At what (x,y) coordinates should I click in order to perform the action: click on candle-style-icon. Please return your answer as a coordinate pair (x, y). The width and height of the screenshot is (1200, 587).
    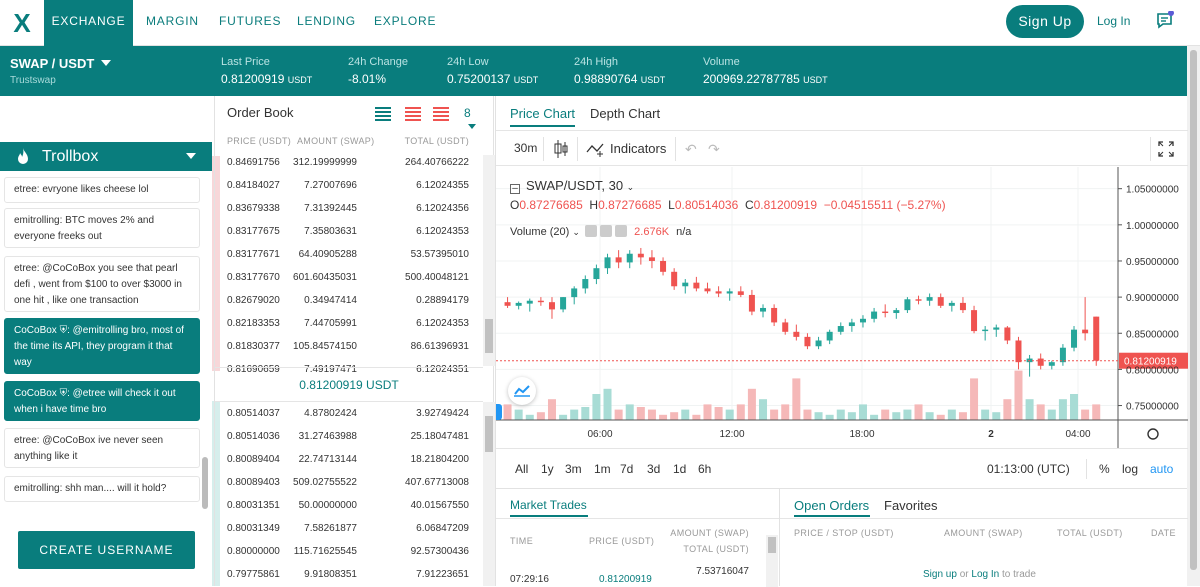
    Looking at the image, I should click on (561, 149).